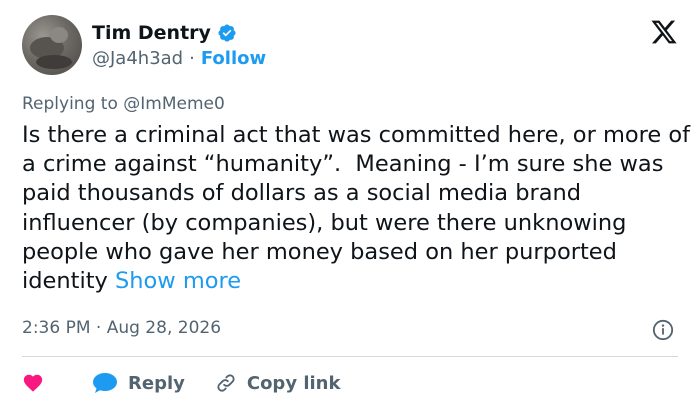  What do you see at coordinates (123, 104) in the screenshot?
I see `replying-to: Replying to @ImMeme0` at bounding box center [123, 104].